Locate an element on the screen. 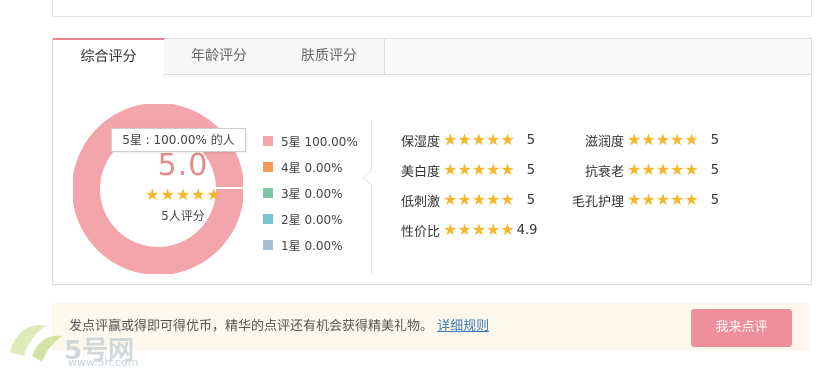  attr-label: 滋润度 is located at coordinates (605, 142).